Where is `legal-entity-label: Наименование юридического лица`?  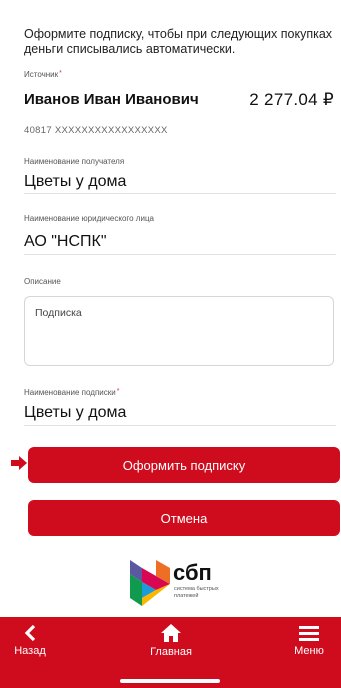
legal-entity-label: Наименование юридического лица is located at coordinates (89, 218).